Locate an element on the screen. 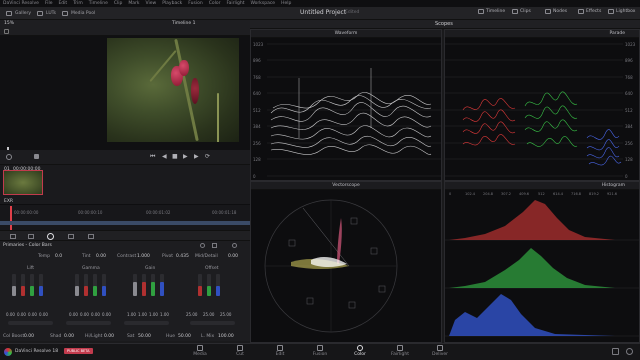 This screenshot has height=360, width=640. menu-mark: Mark is located at coordinates (133, 3).